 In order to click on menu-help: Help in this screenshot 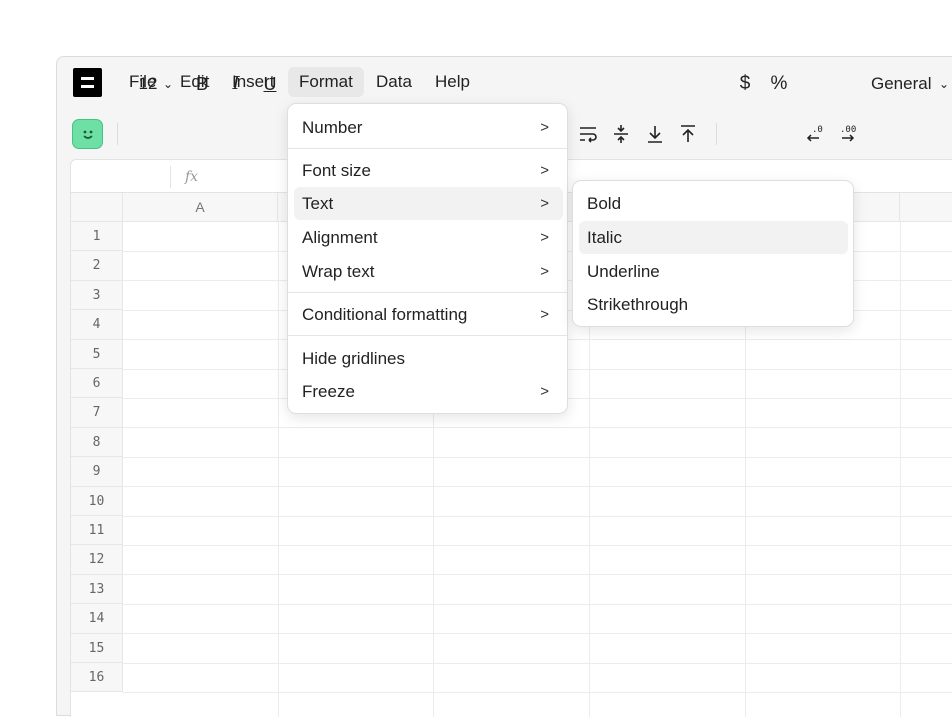, I will do `click(452, 82)`.